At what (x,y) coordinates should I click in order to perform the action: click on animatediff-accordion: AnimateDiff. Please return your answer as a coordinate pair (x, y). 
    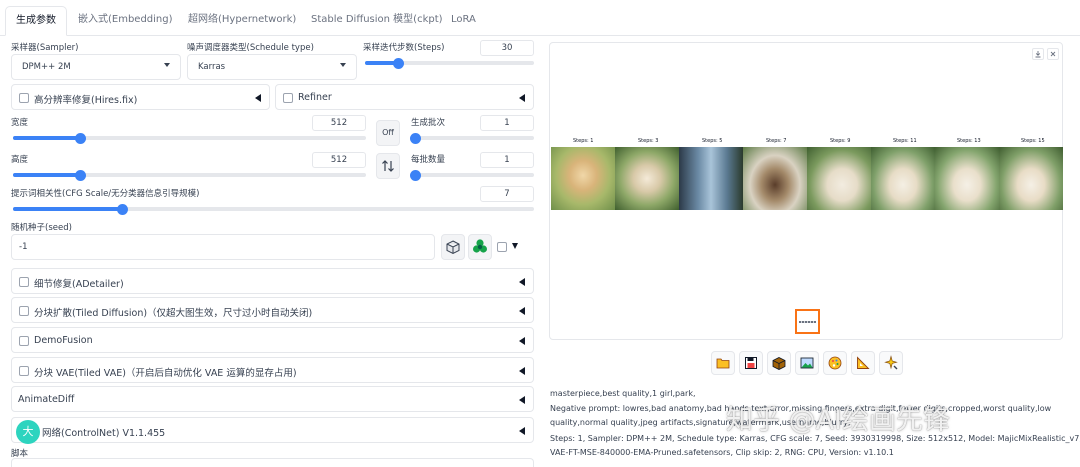
    Looking at the image, I should click on (272, 399).